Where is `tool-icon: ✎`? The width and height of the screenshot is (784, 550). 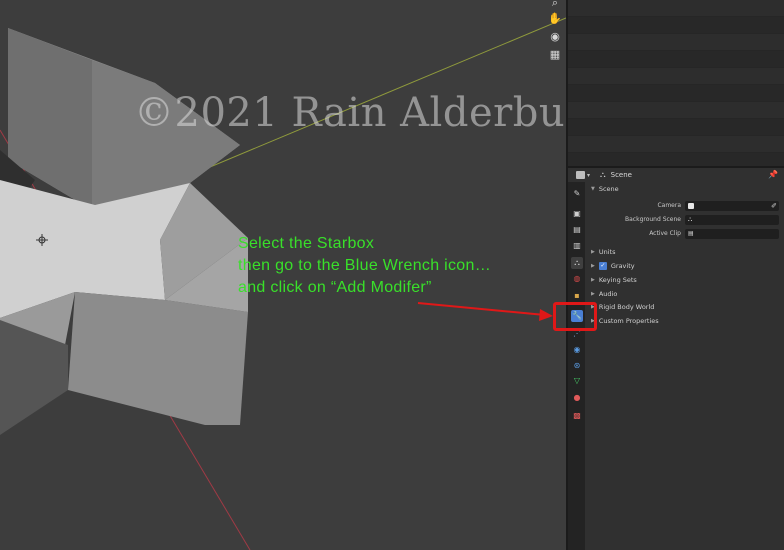
tool-icon: ✎ is located at coordinates (577, 194).